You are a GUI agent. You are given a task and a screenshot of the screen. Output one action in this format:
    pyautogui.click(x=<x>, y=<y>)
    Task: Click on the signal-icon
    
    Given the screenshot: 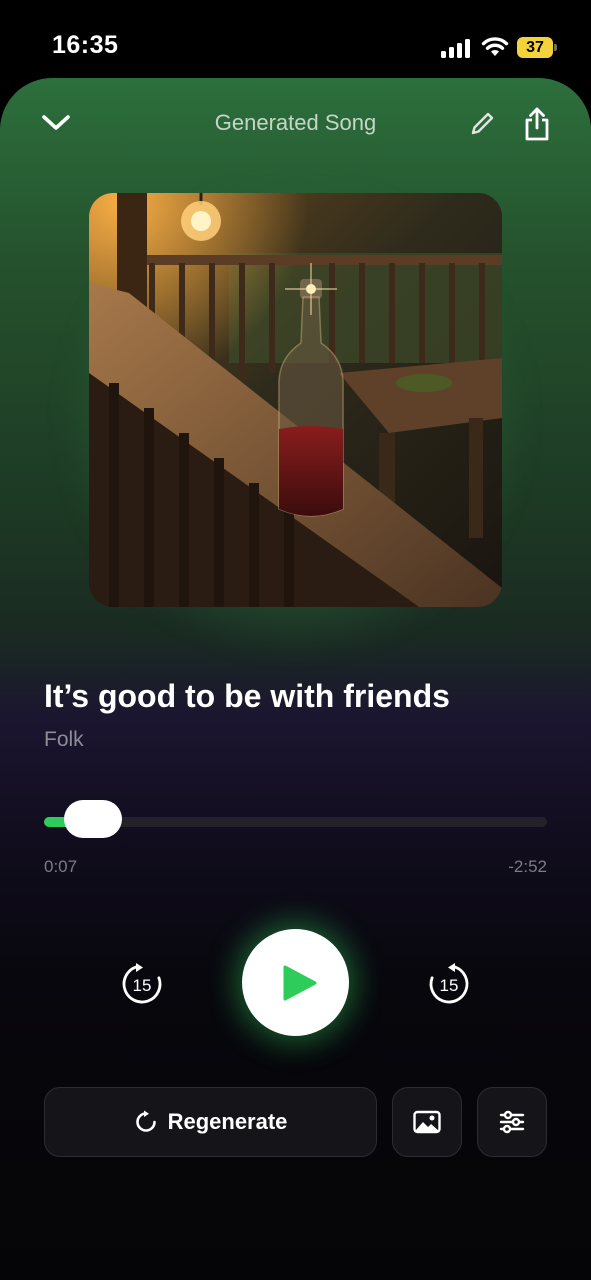 What is the action you would take?
    pyautogui.click(x=457, y=48)
    